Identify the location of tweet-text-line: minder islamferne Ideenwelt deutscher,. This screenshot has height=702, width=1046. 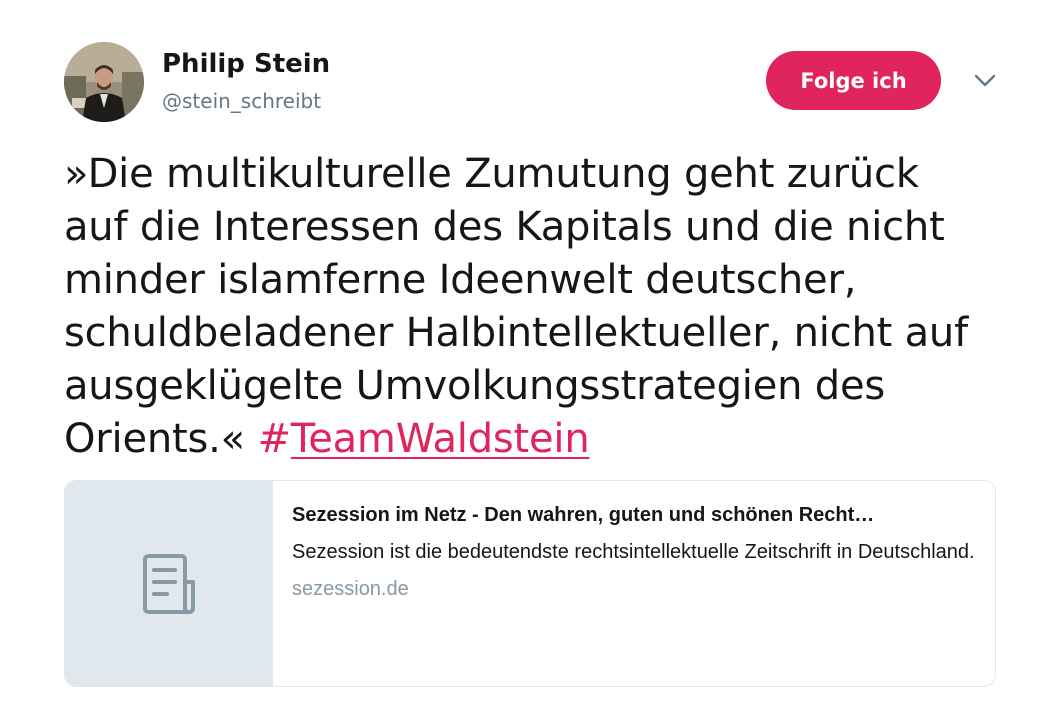
(460, 280).